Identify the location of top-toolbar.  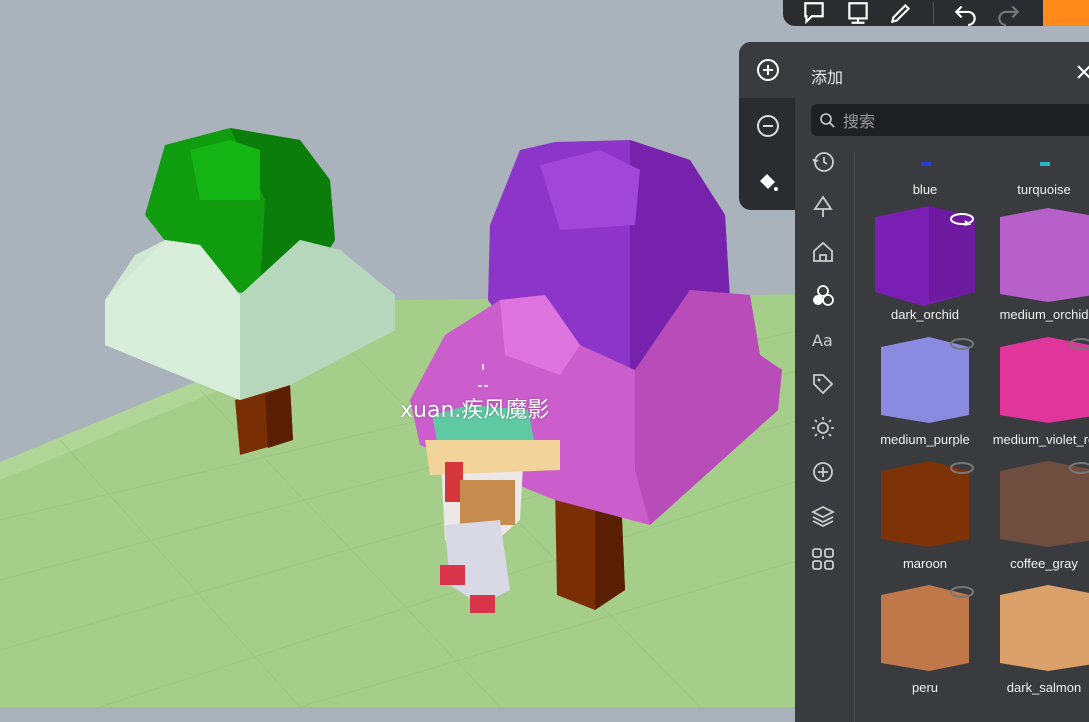
(936, 13).